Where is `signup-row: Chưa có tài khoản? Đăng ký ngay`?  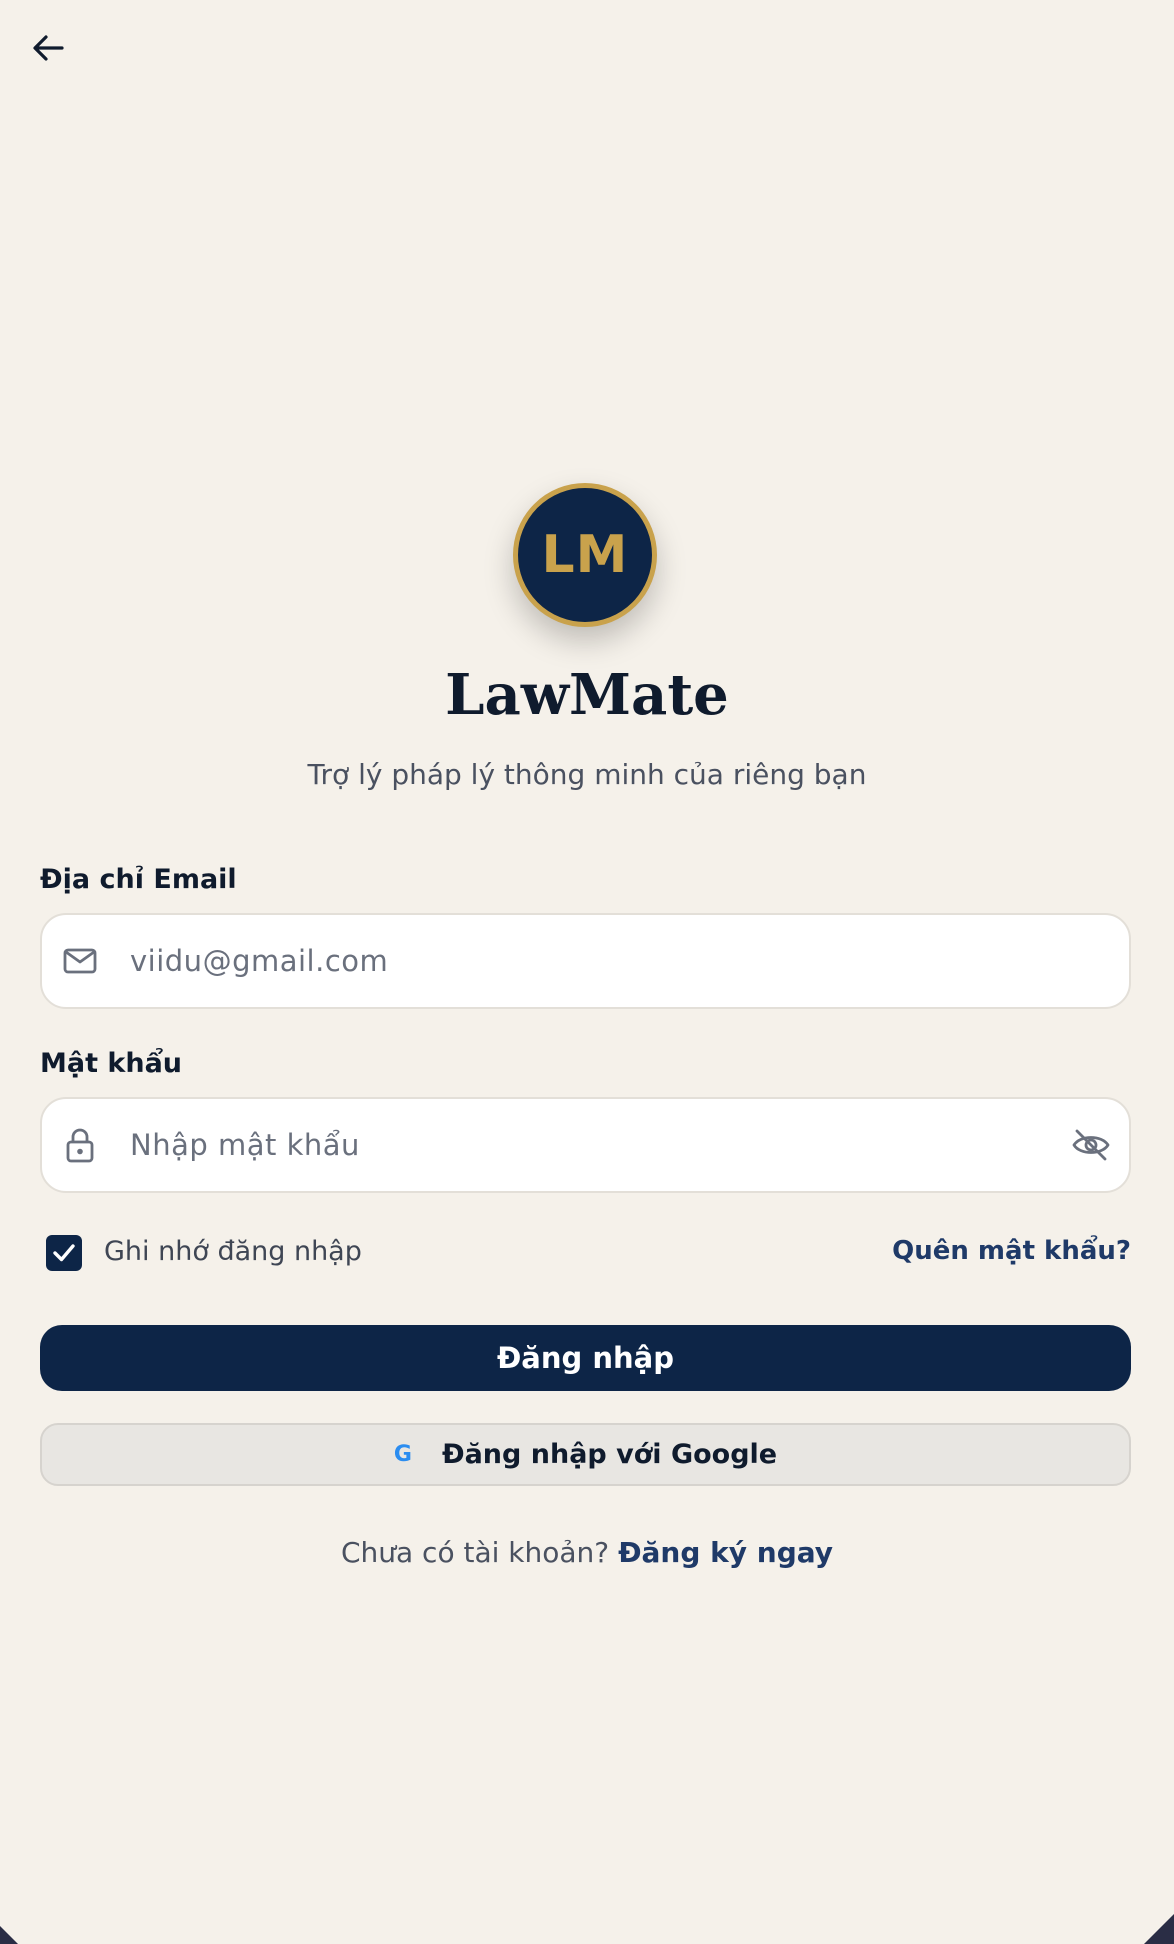
signup-row: Chưa có tài khoản? Đăng ký ngay is located at coordinates (587, 1552).